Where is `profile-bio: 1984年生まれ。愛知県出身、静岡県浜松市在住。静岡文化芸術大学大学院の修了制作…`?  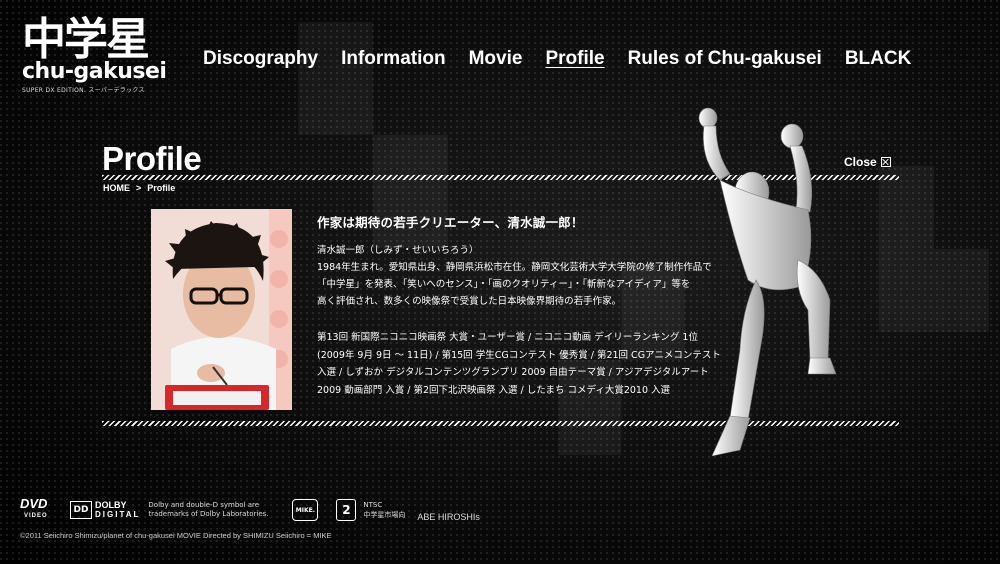 profile-bio: 1984年生まれ。愛知県出身、静岡県浜松市在住。静岡文化芸術大学大学院の修了制作… is located at coordinates (527, 284).